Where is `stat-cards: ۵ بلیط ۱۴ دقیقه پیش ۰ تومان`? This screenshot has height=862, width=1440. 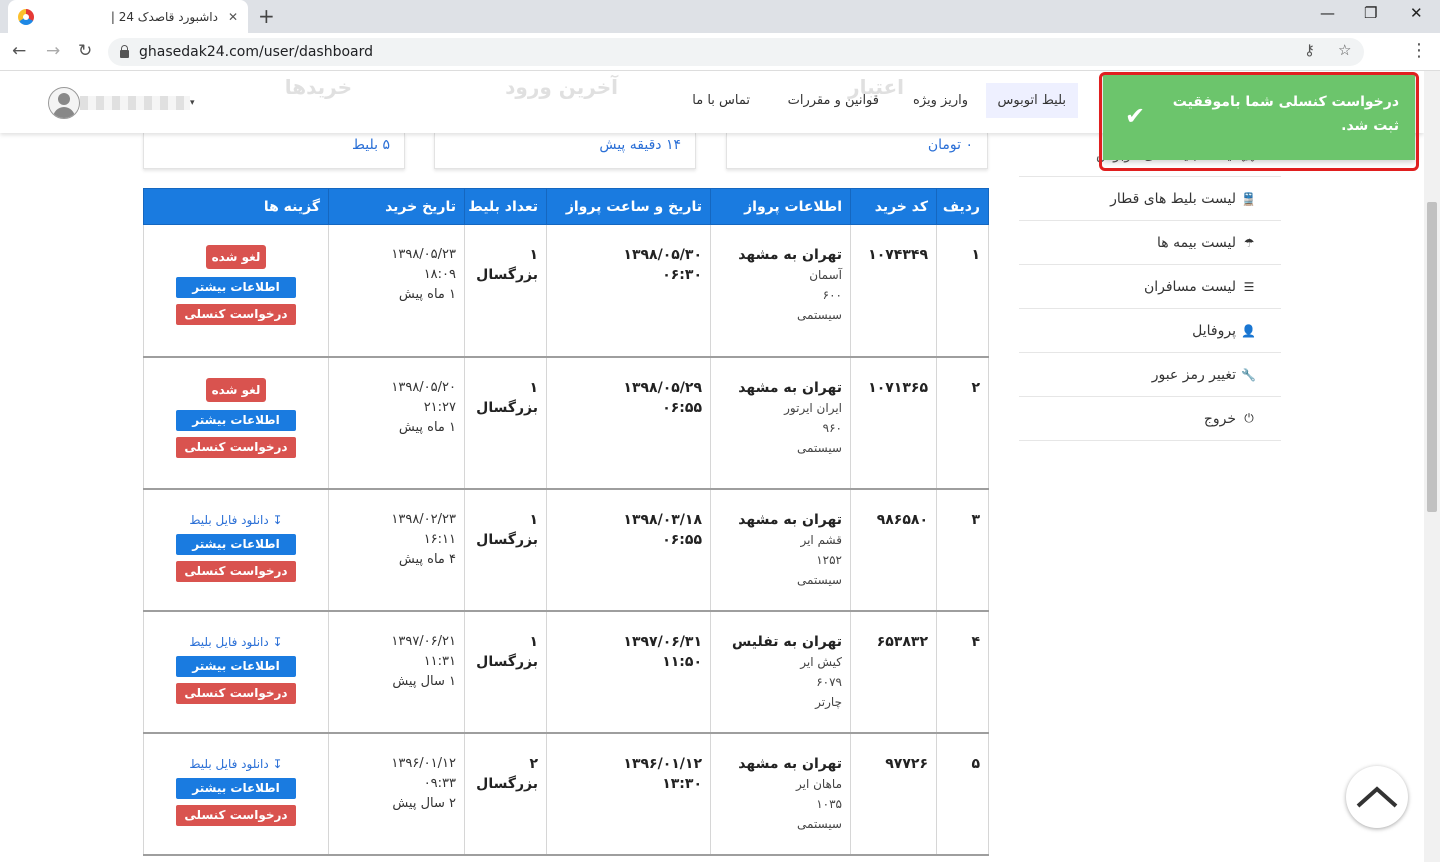 stat-cards: ۵ بلیط ۱۴ دقیقه پیش ۰ تومان is located at coordinates (565, 151).